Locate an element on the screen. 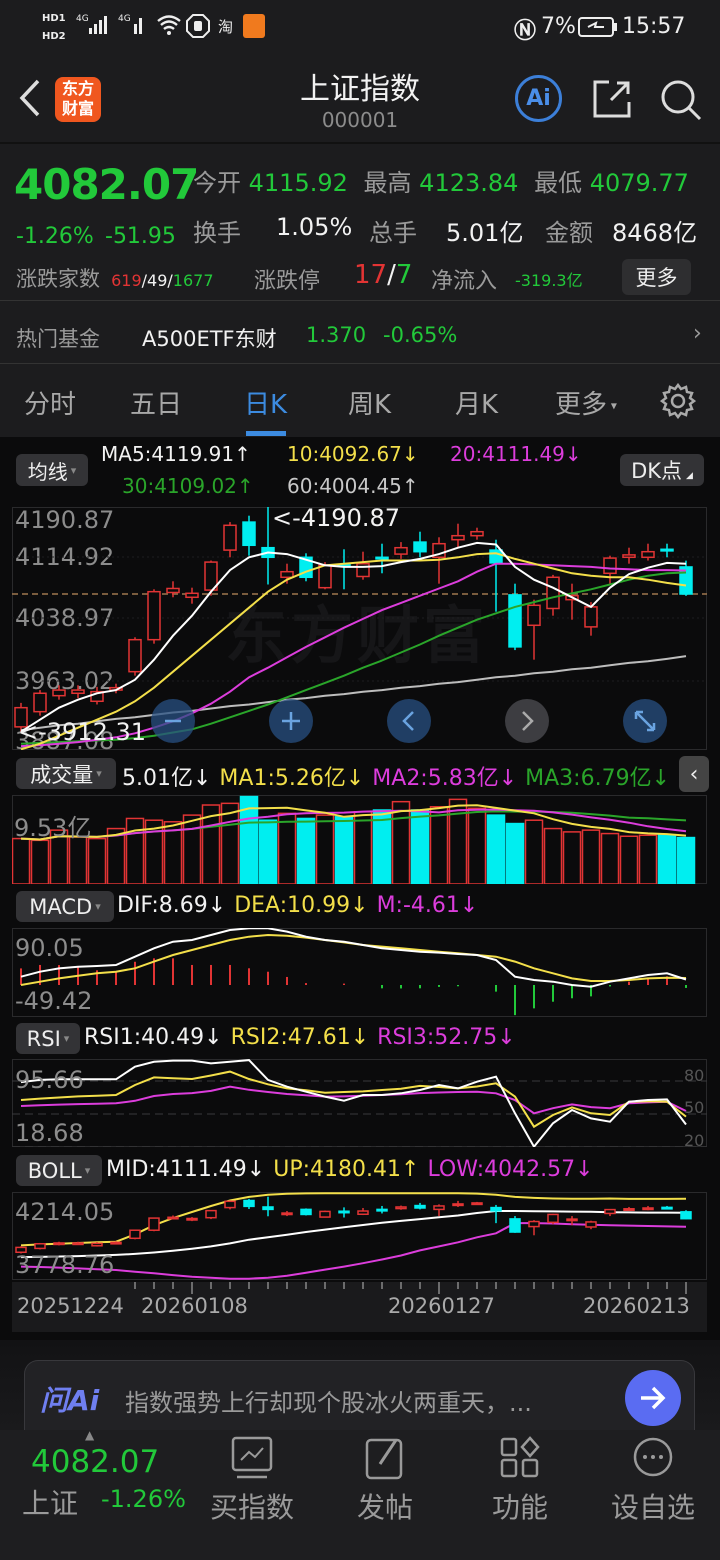 This screenshot has height=1560, width=720. more-button: 更多 is located at coordinates (656, 277).